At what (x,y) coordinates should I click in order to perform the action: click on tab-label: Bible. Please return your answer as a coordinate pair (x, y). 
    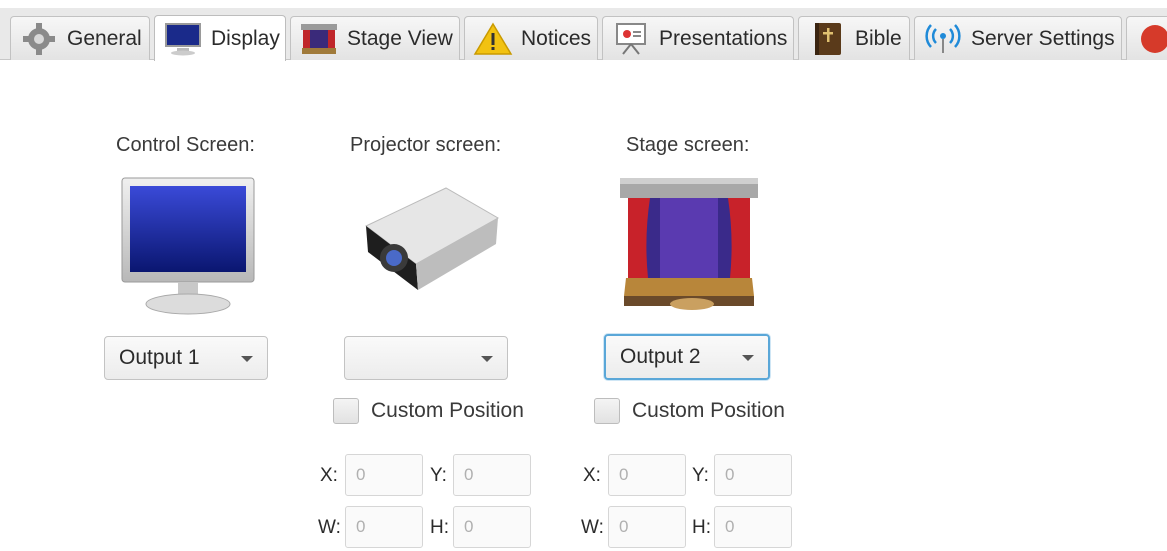
    Looking at the image, I should click on (878, 38).